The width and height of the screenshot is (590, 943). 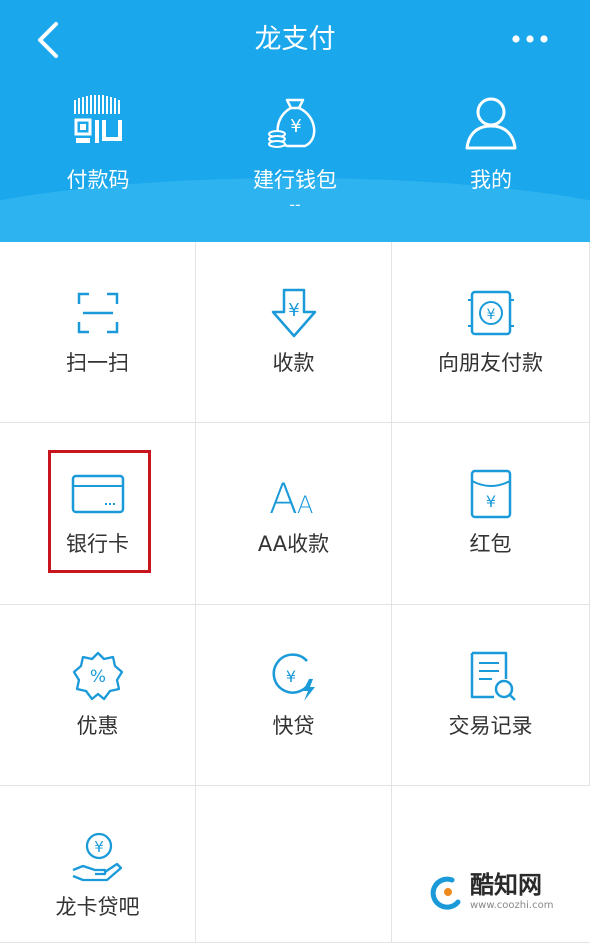 I want to click on grid-item-transactions: 交易记录, so click(x=491, y=695).